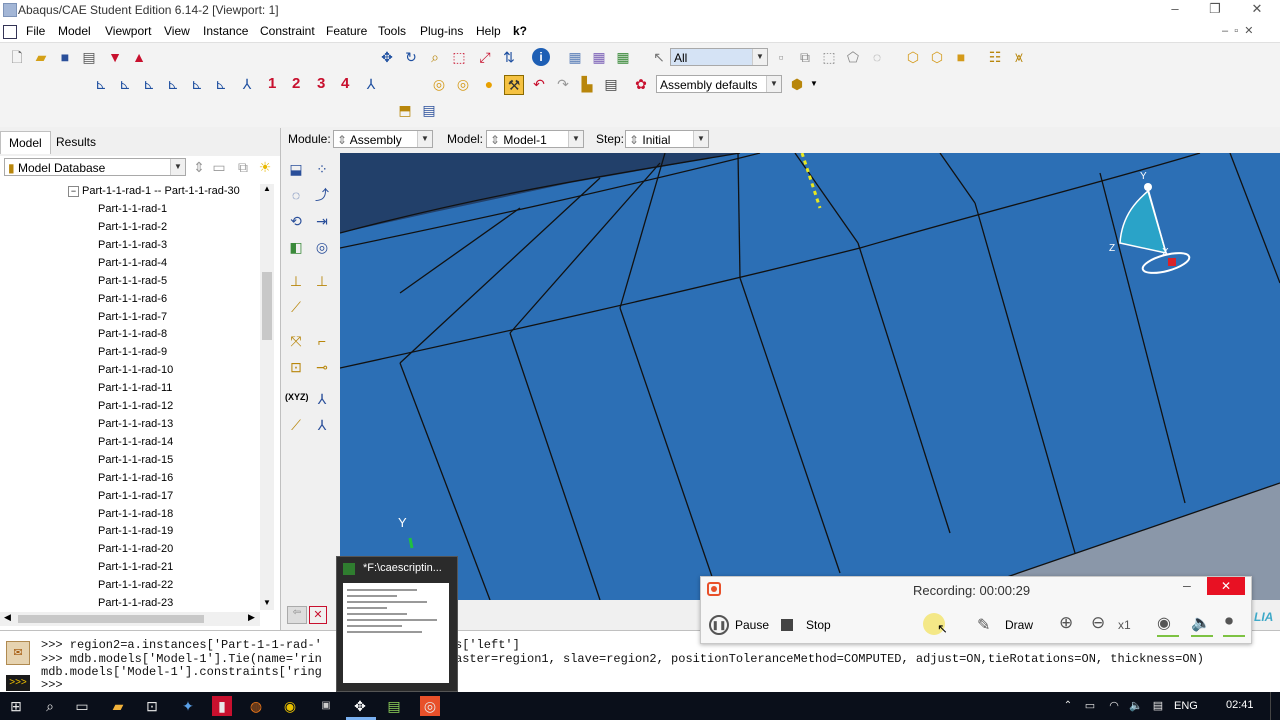 The height and width of the screenshot is (720, 1280). I want to click on list-item: Part-1-1-rad-21, so click(135, 567).